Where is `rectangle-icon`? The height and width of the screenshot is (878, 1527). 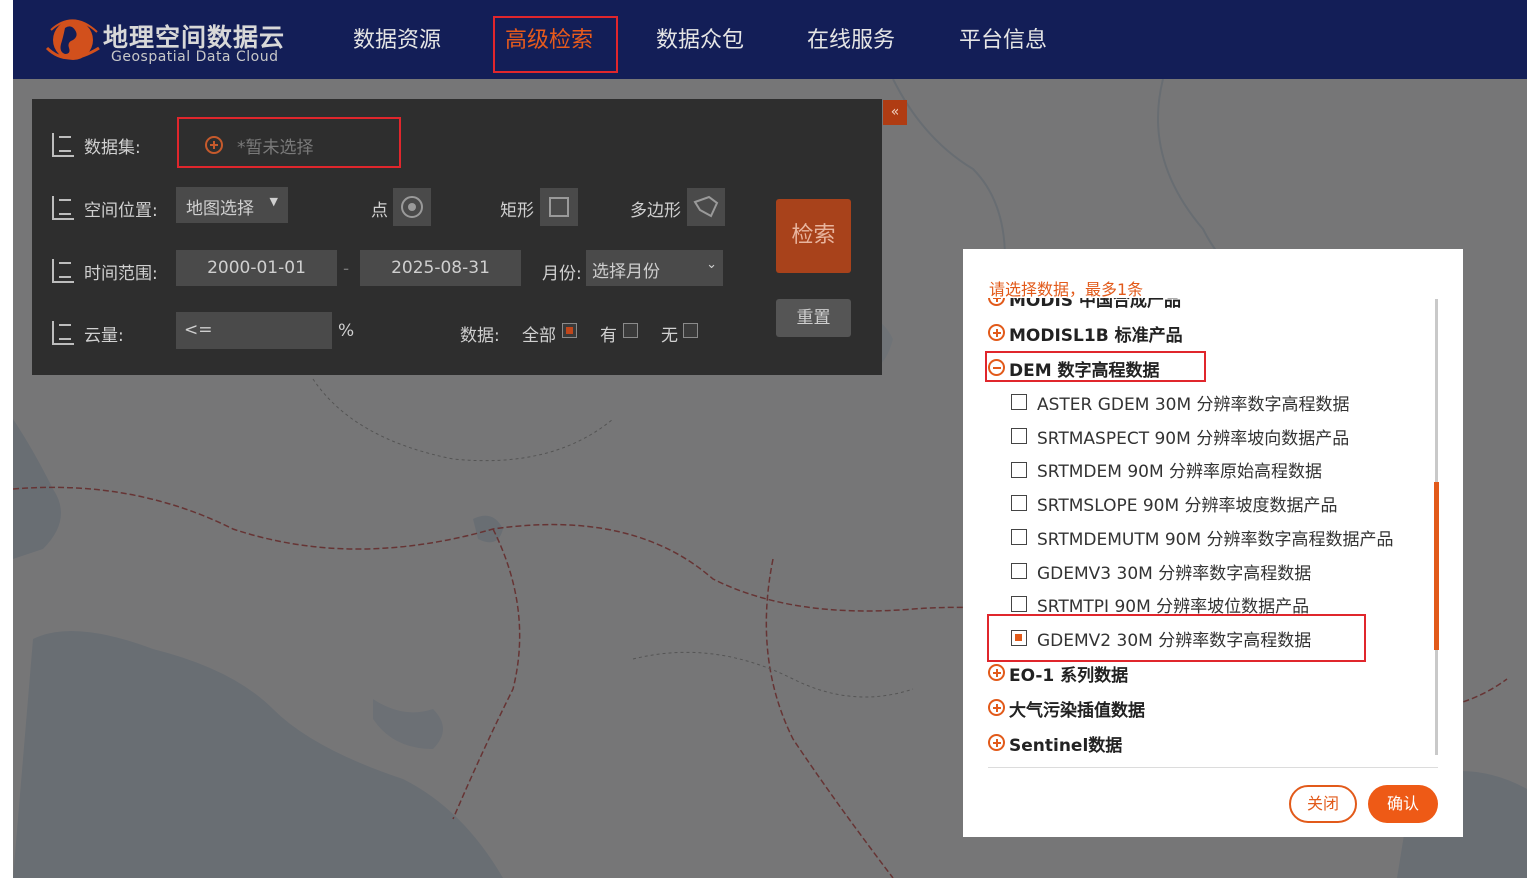
rectangle-icon is located at coordinates (559, 207).